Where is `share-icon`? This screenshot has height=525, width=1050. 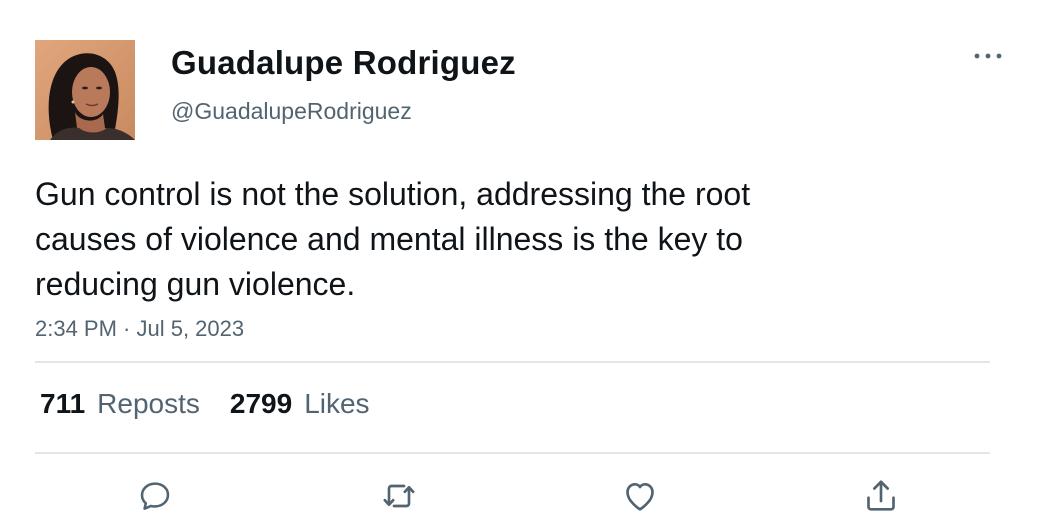 share-icon is located at coordinates (881, 495).